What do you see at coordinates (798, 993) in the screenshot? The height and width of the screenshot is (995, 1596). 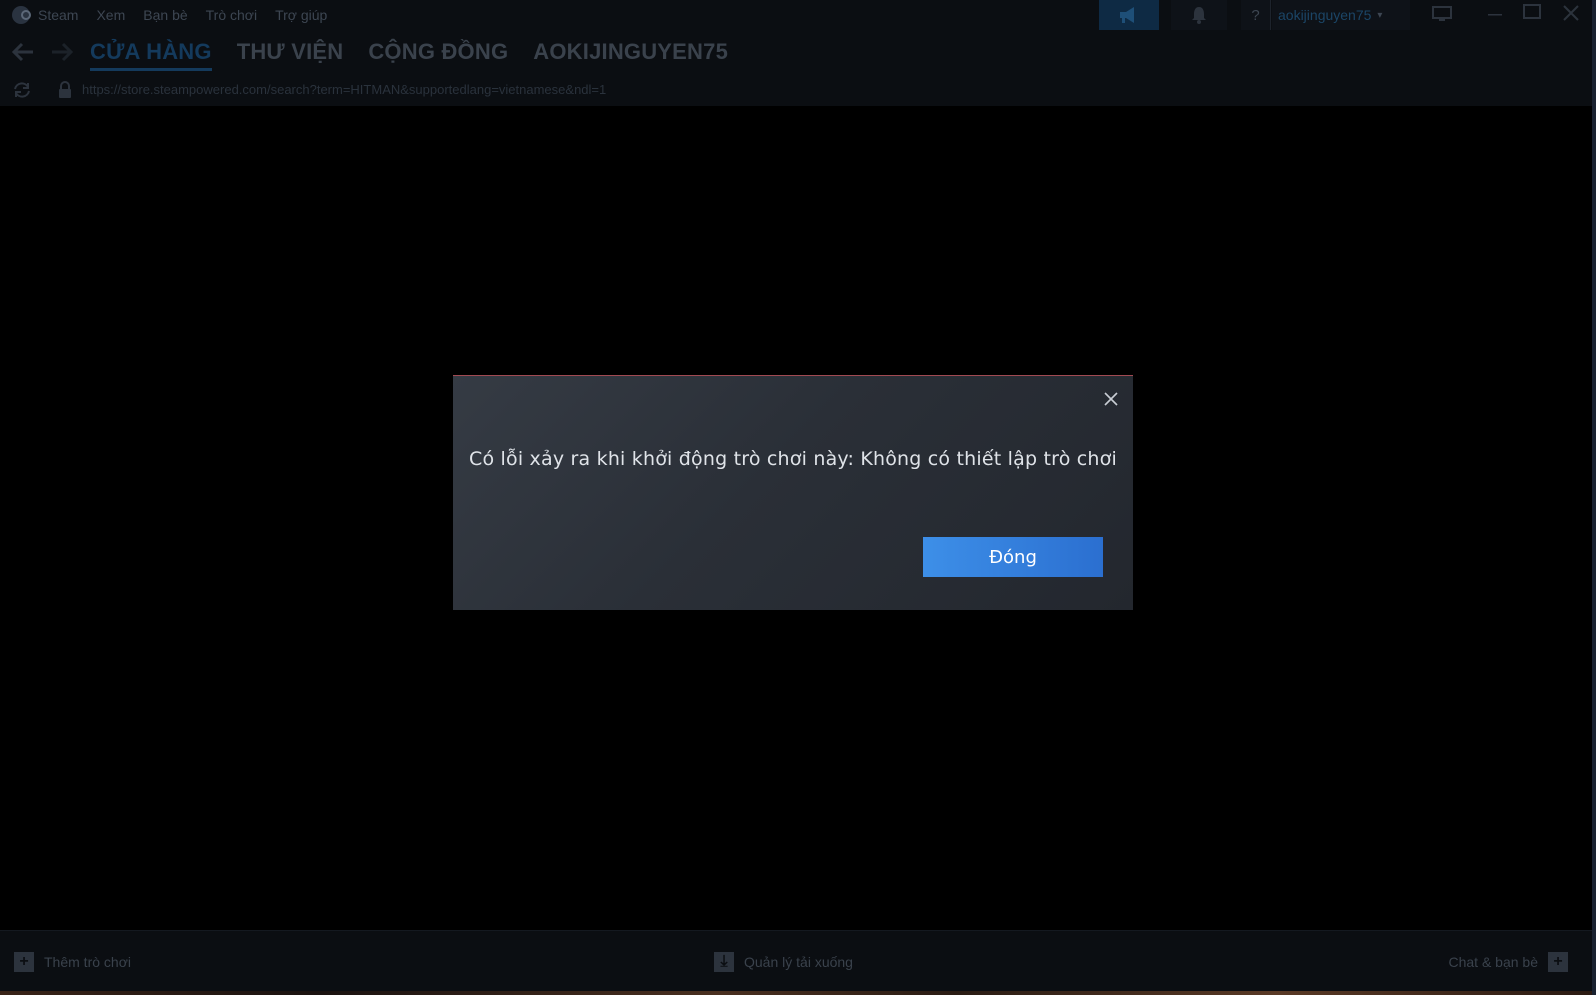 I see `desktop-background-strip` at bounding box center [798, 993].